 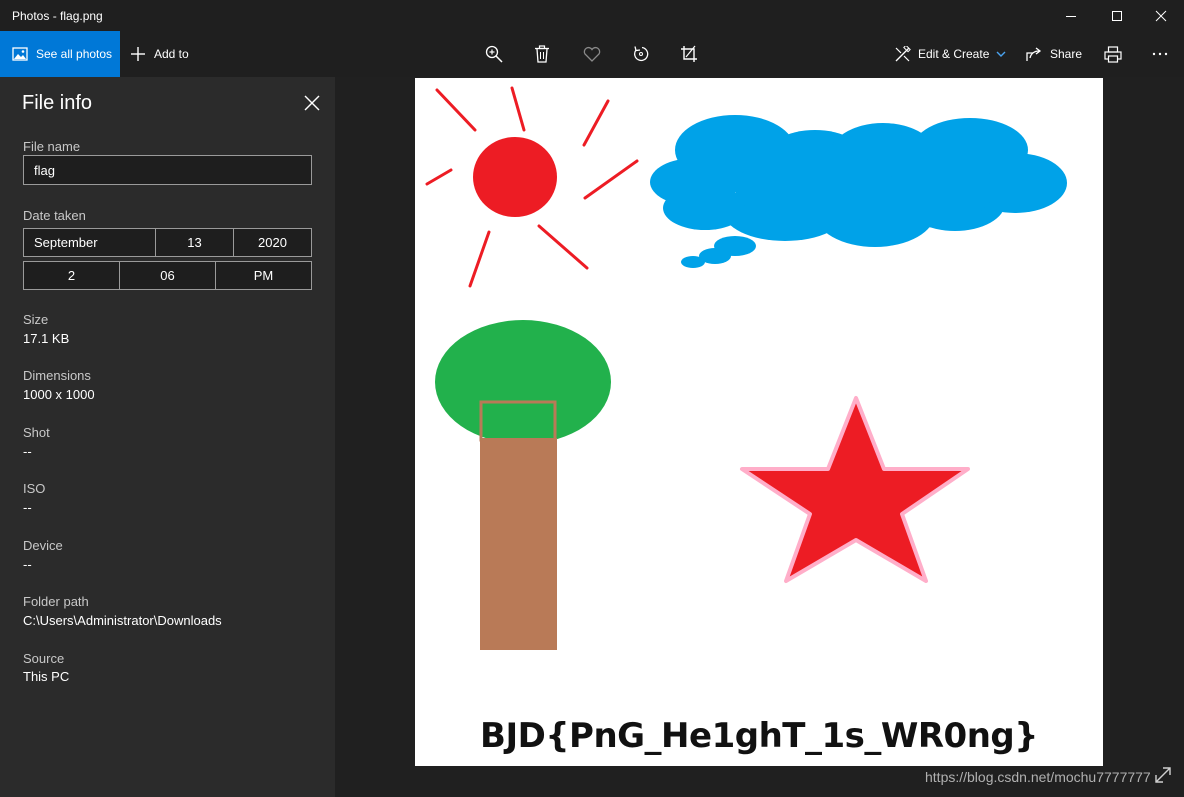 What do you see at coordinates (1034, 53) in the screenshot?
I see `share-icon` at bounding box center [1034, 53].